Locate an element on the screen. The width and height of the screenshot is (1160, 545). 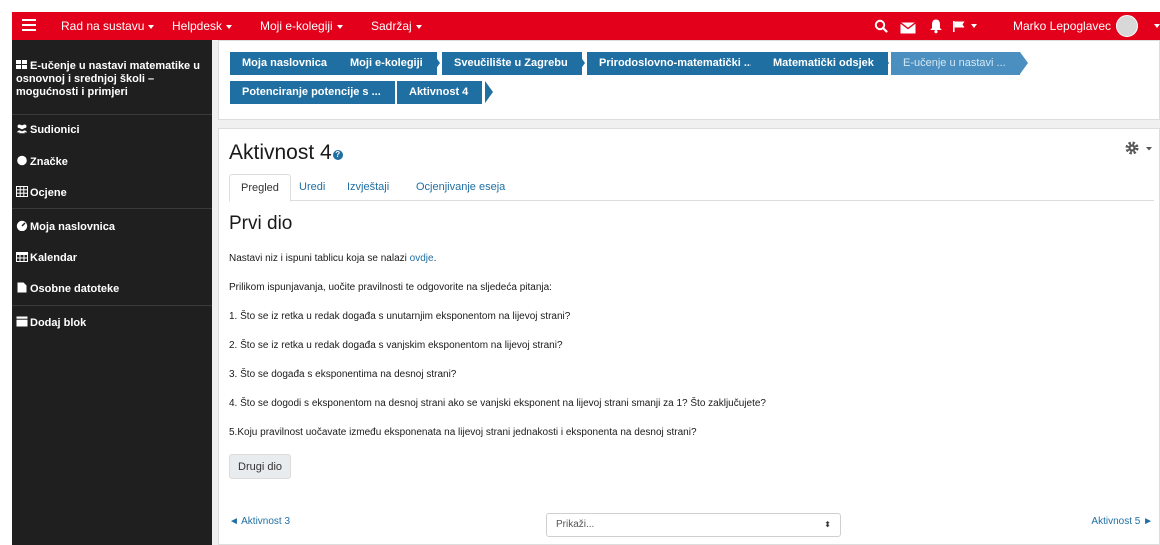
flag-icon is located at coordinates (959, 26).